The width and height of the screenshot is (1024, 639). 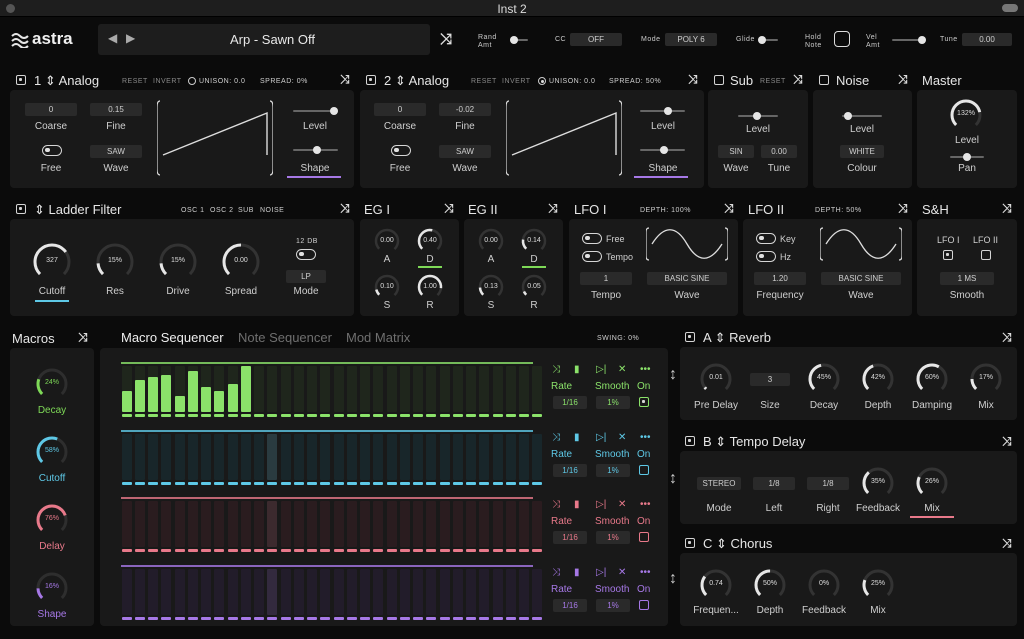 I want to click on osc2-reset: RESET, so click(x=484, y=81).